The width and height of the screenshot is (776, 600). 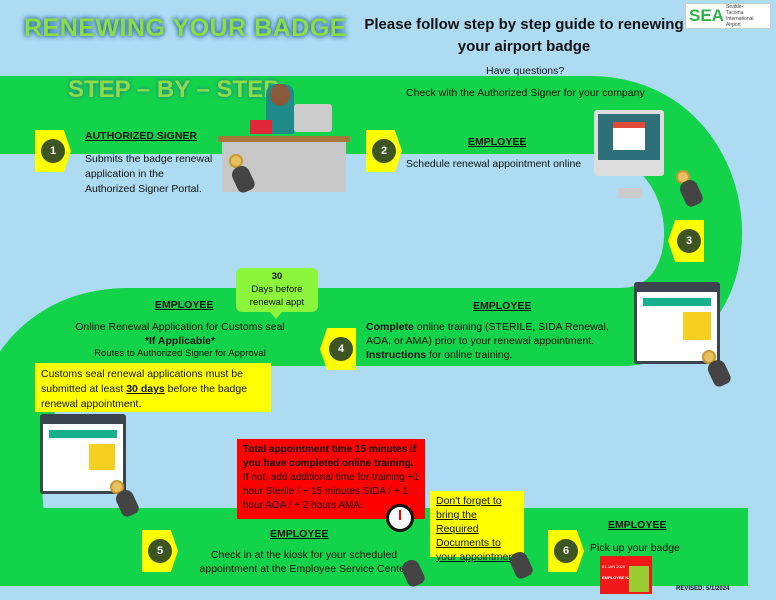 I want to click on revised-date: REVISED: 5/1/2024, so click(x=703, y=589).